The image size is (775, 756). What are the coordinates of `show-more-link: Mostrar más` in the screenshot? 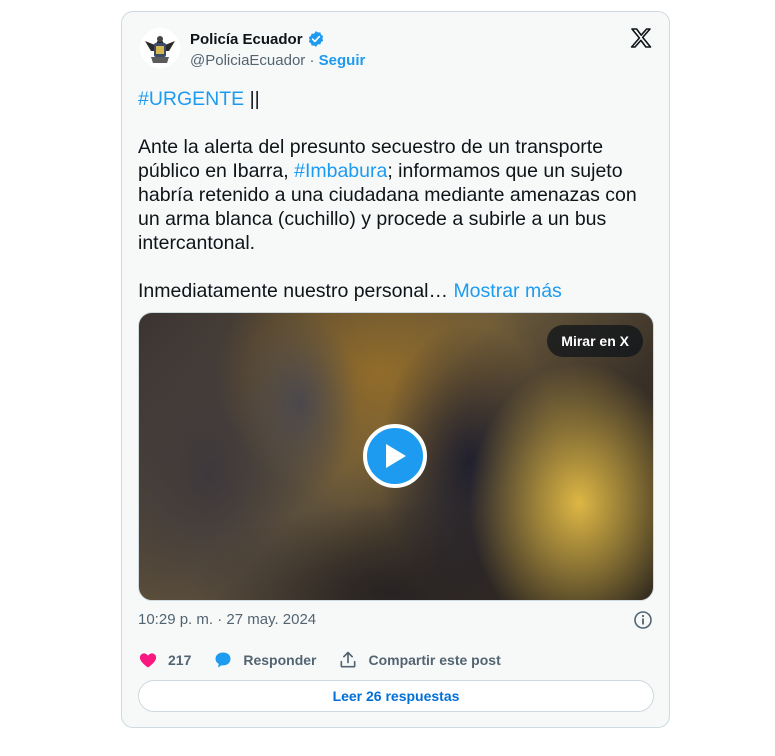 It's located at (507, 291).